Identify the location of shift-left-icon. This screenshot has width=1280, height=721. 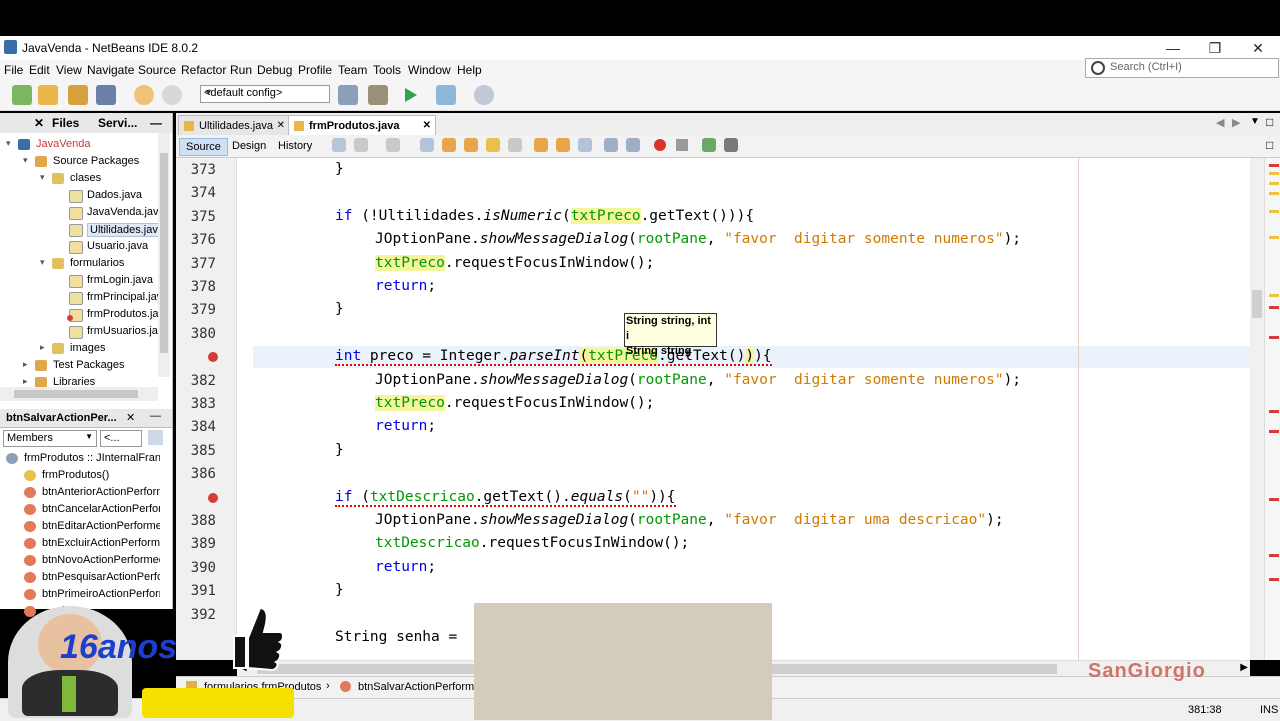
(611, 145).